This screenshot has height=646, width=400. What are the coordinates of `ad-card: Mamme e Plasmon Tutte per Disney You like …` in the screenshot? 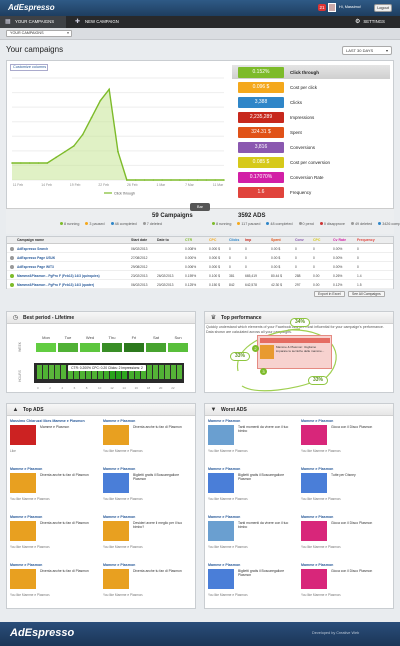 It's located at (345, 489).